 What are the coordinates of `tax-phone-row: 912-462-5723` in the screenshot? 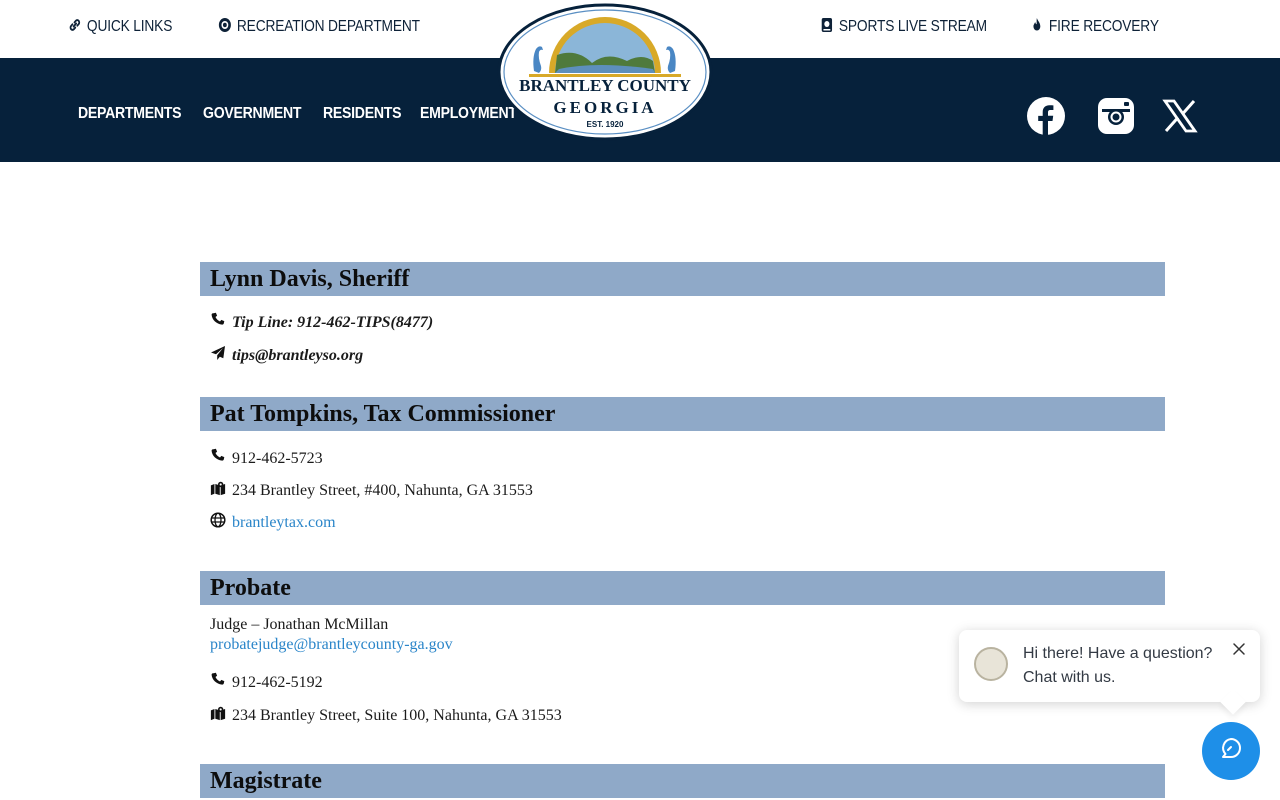 It's located at (682, 458).